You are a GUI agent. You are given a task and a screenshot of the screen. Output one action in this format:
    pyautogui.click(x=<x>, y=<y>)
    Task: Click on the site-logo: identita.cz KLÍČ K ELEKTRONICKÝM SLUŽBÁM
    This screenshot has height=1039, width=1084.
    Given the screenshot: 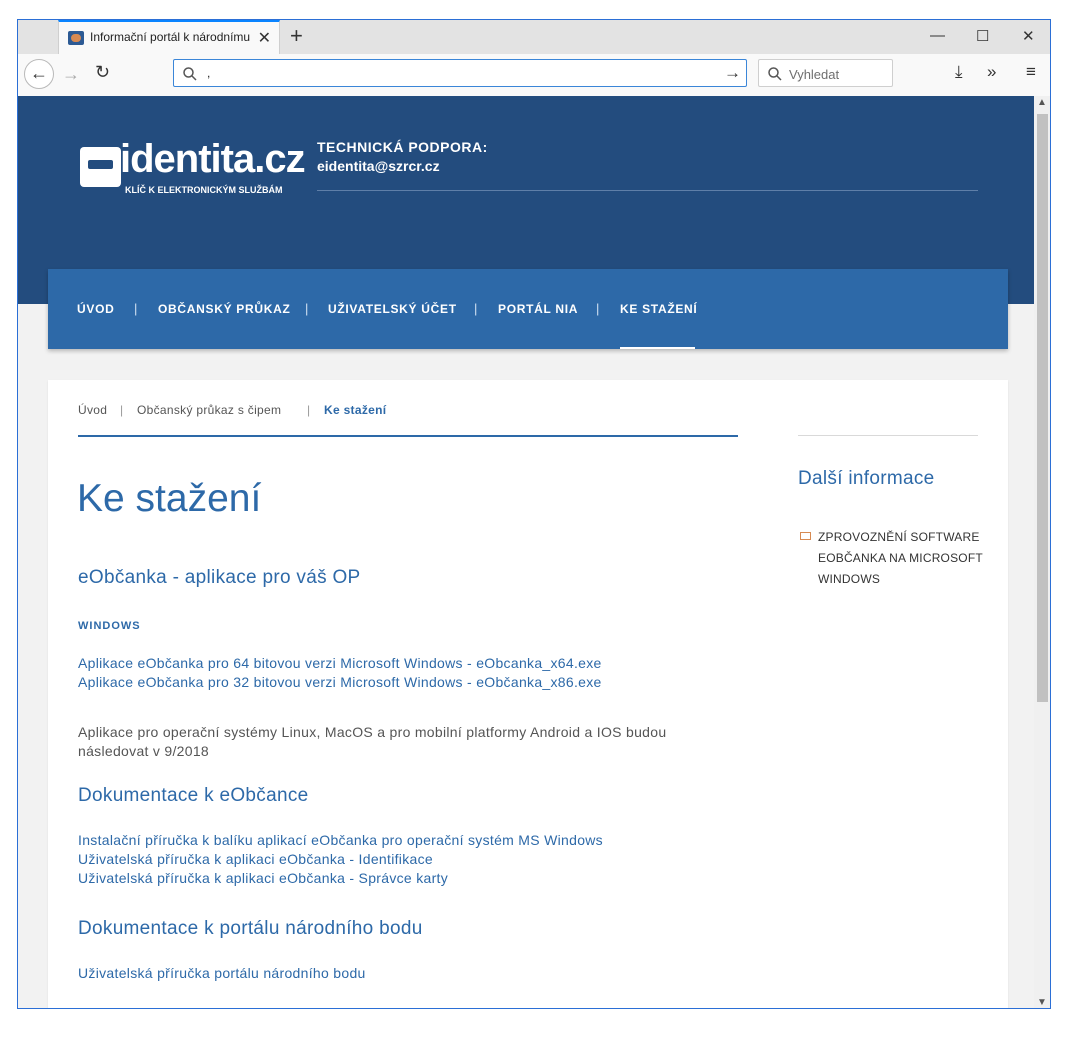 What is the action you would take?
    pyautogui.click(x=193, y=170)
    